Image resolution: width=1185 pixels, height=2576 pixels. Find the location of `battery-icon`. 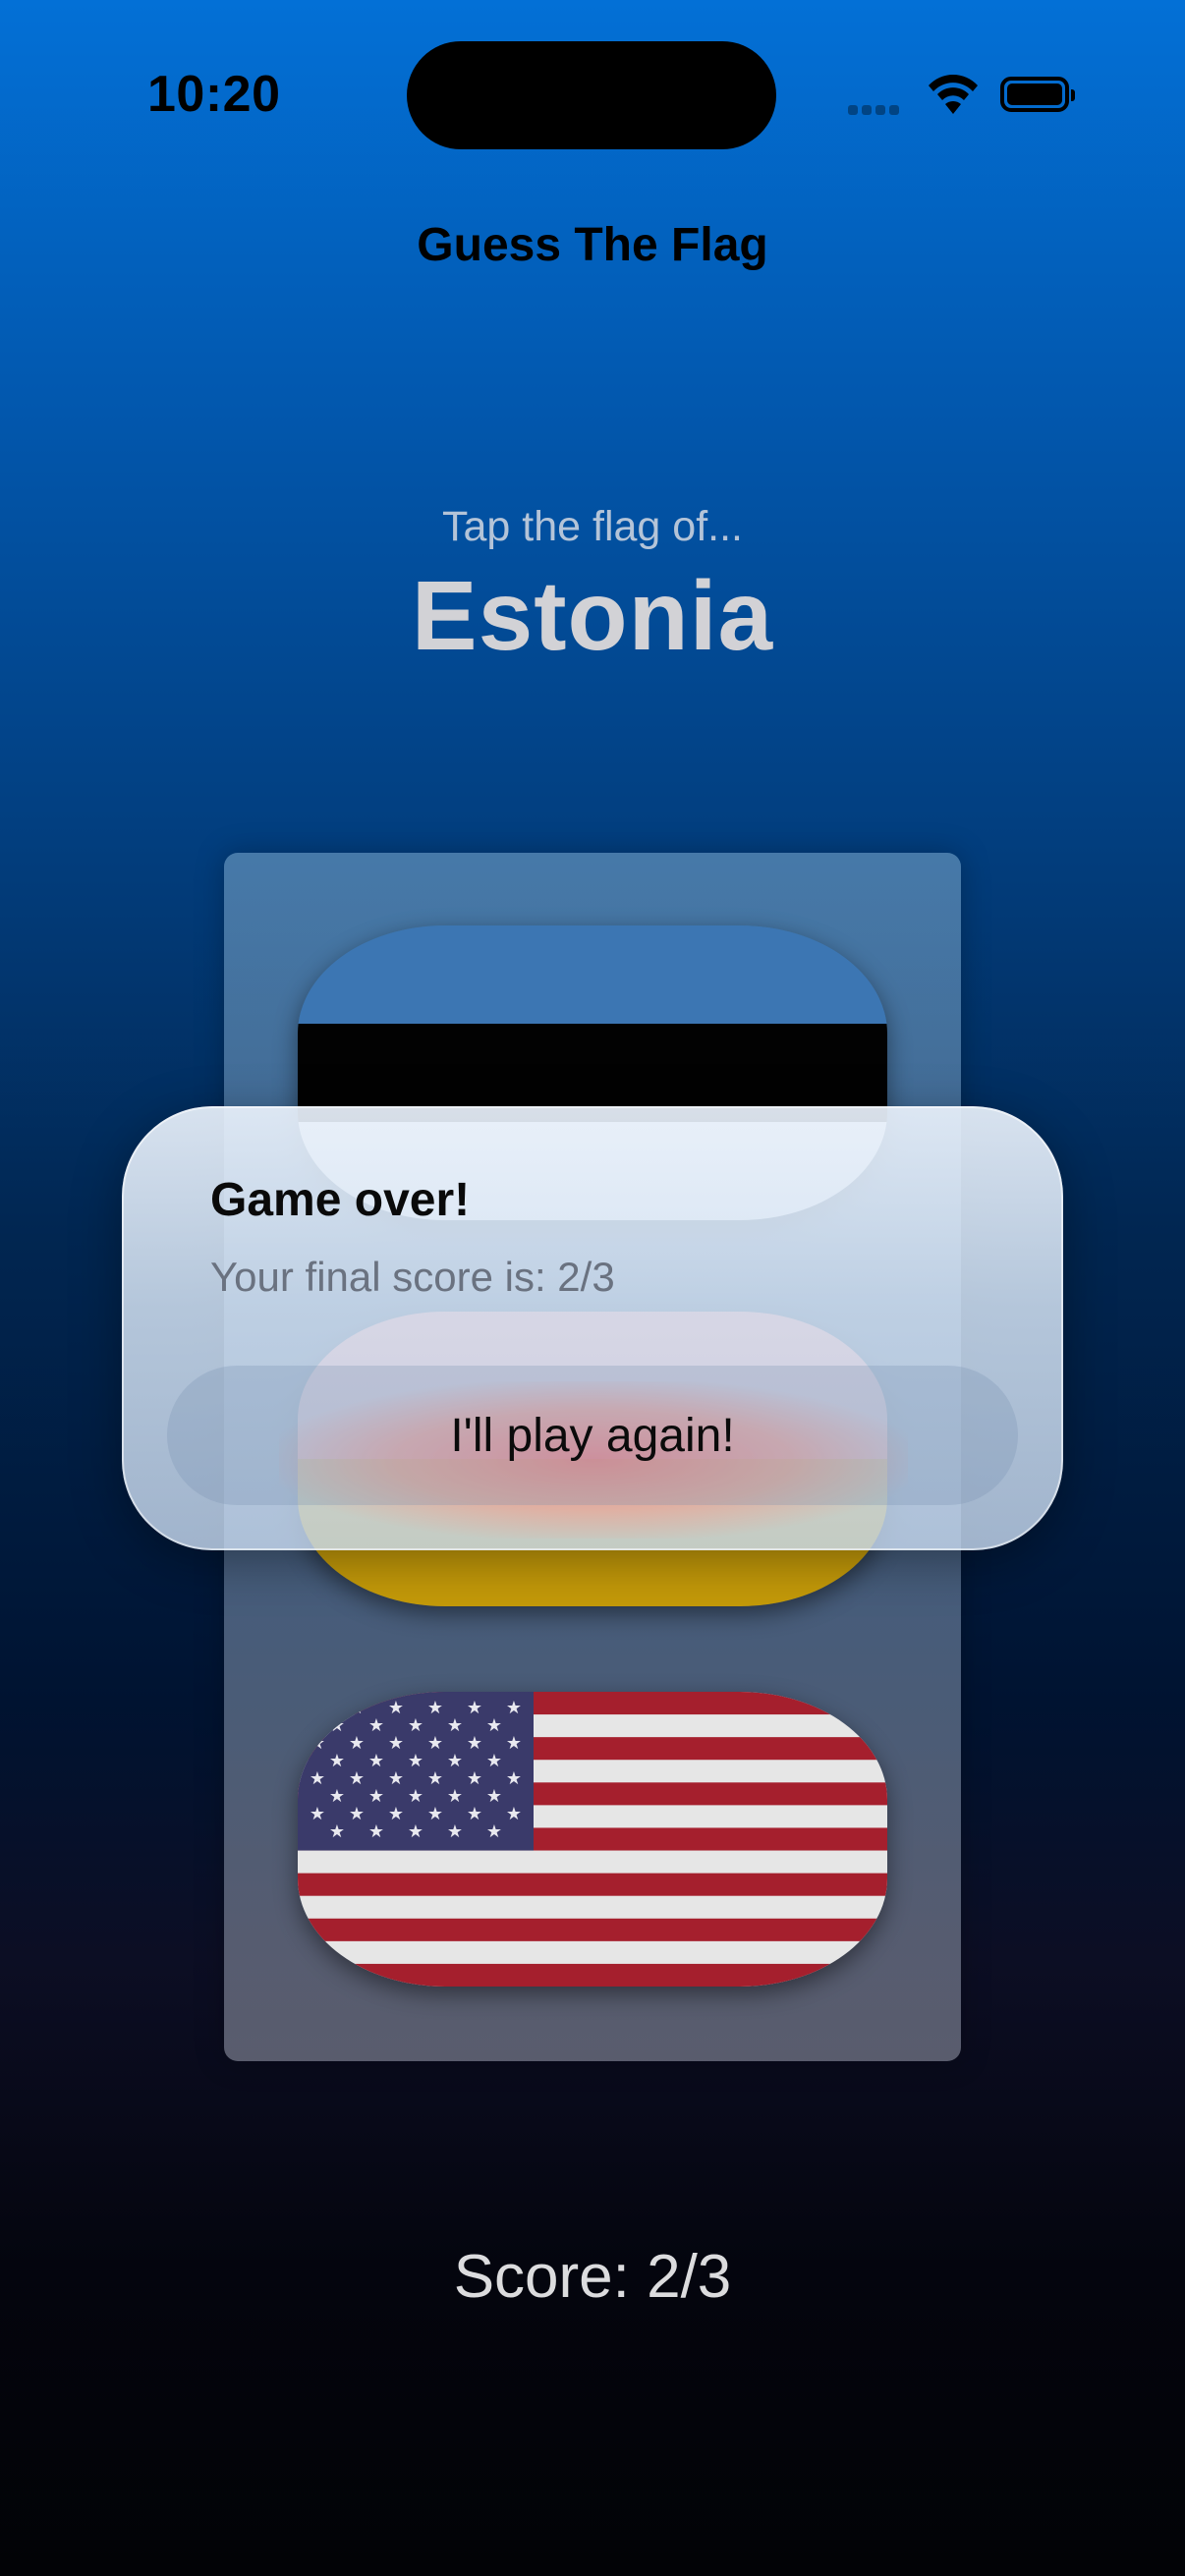

battery-icon is located at coordinates (1038, 94).